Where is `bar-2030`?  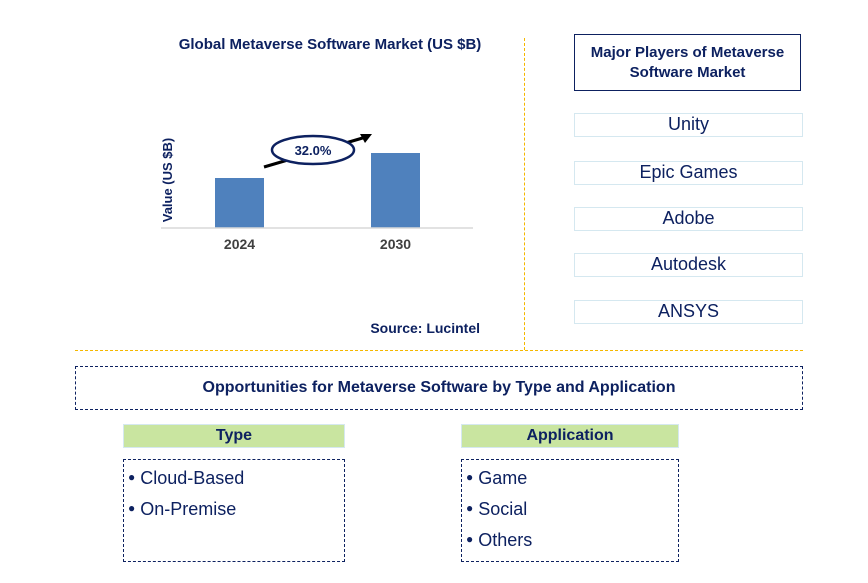
bar-2030 is located at coordinates (395, 190).